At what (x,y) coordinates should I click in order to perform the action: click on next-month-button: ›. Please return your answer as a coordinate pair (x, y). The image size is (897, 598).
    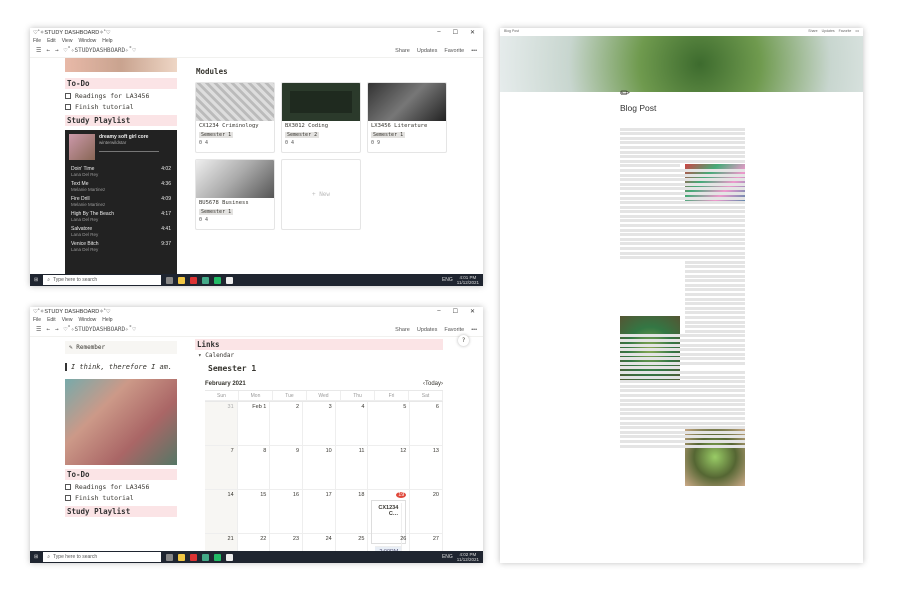
    Looking at the image, I should click on (442, 384).